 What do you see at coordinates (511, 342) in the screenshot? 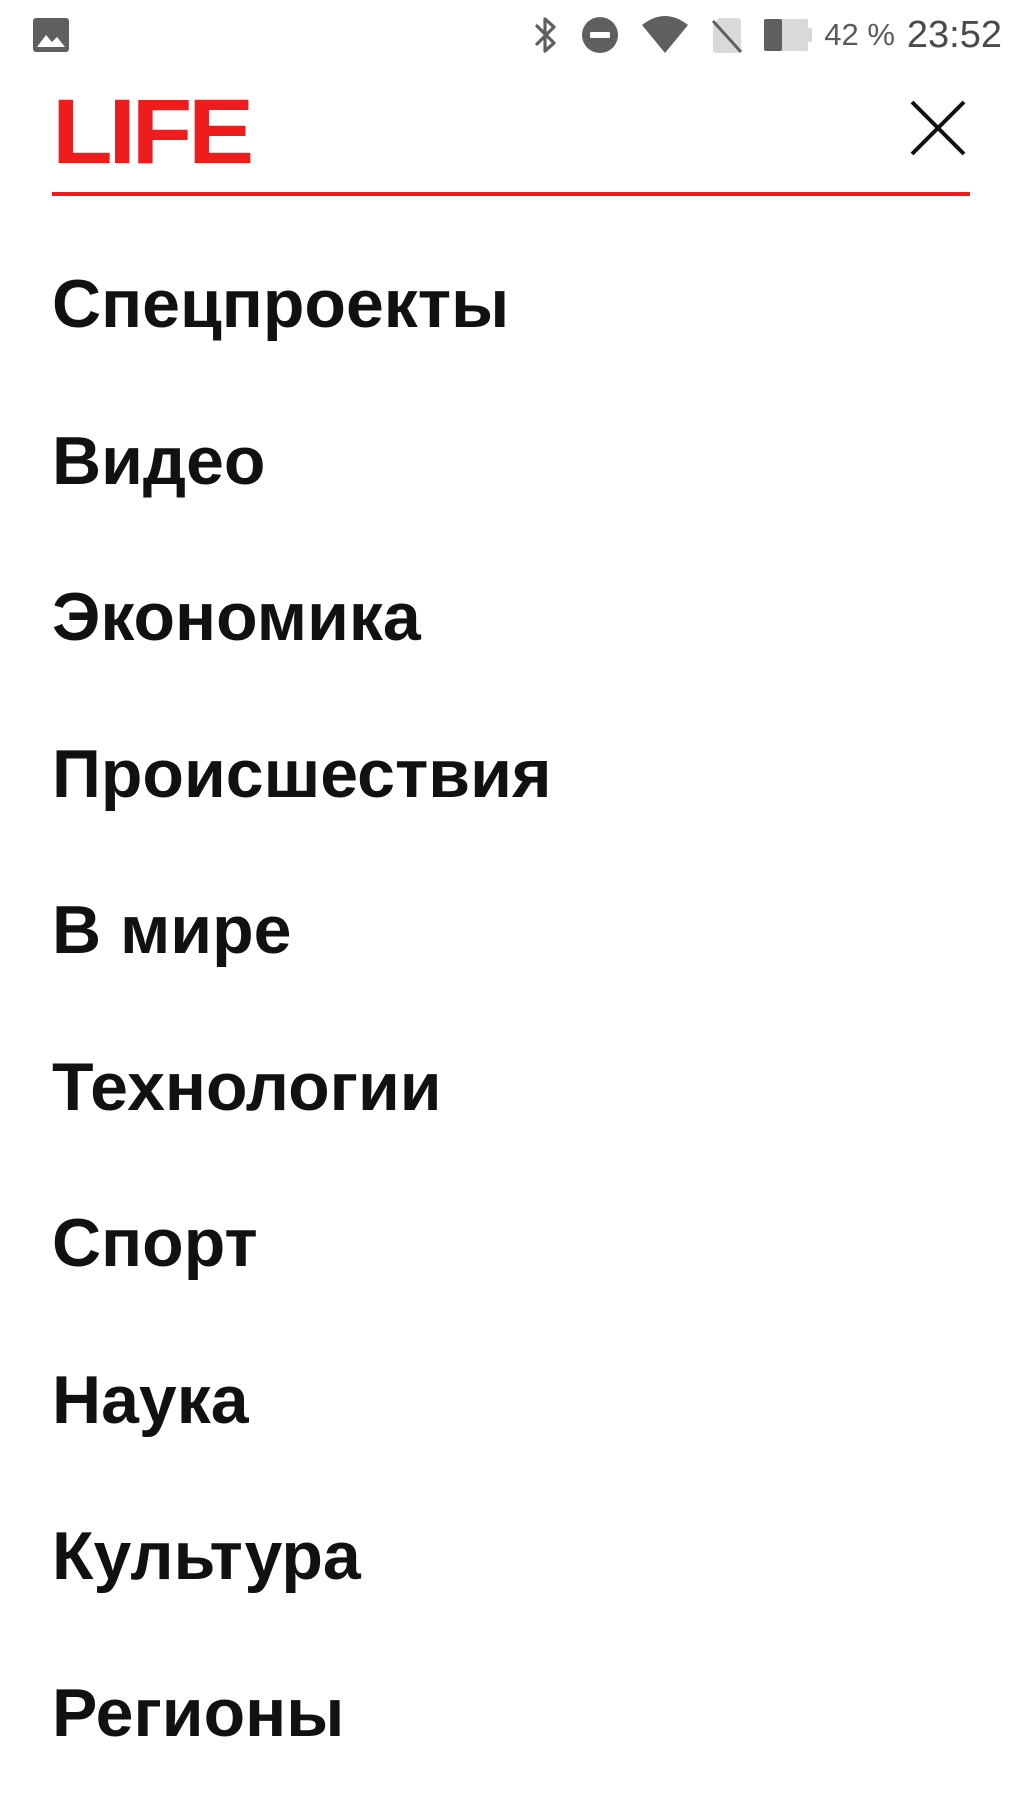
I see `menu-item-special-projects: Спецпроекты` at bounding box center [511, 342].